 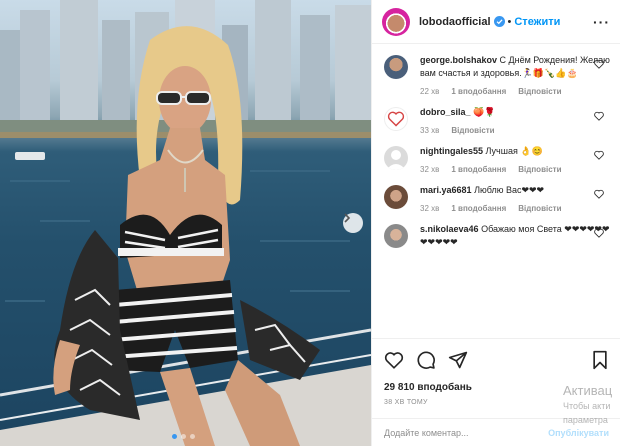 I want to click on post-header: lobodaofficial • Стежити ···, so click(x=496, y=22).